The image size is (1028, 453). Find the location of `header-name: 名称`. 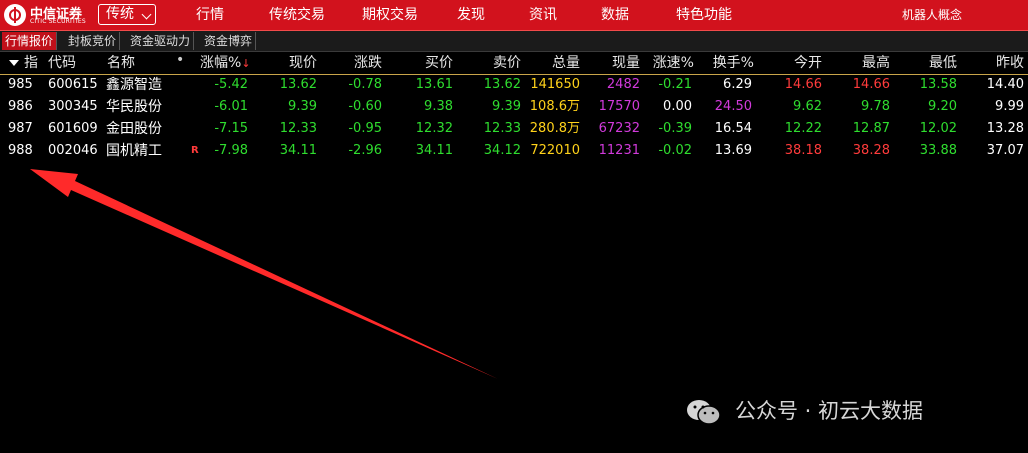

header-name: 名称 is located at coordinates (121, 63).